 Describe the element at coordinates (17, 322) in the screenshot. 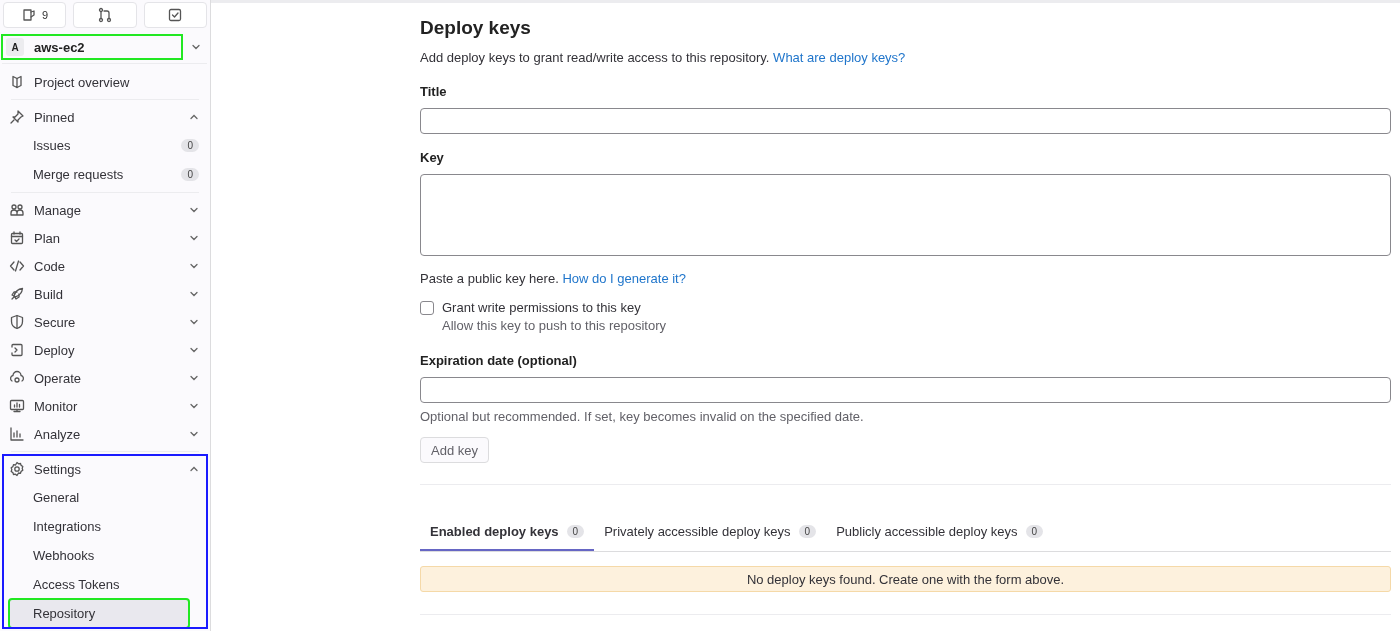

I see `shield-icon` at that location.